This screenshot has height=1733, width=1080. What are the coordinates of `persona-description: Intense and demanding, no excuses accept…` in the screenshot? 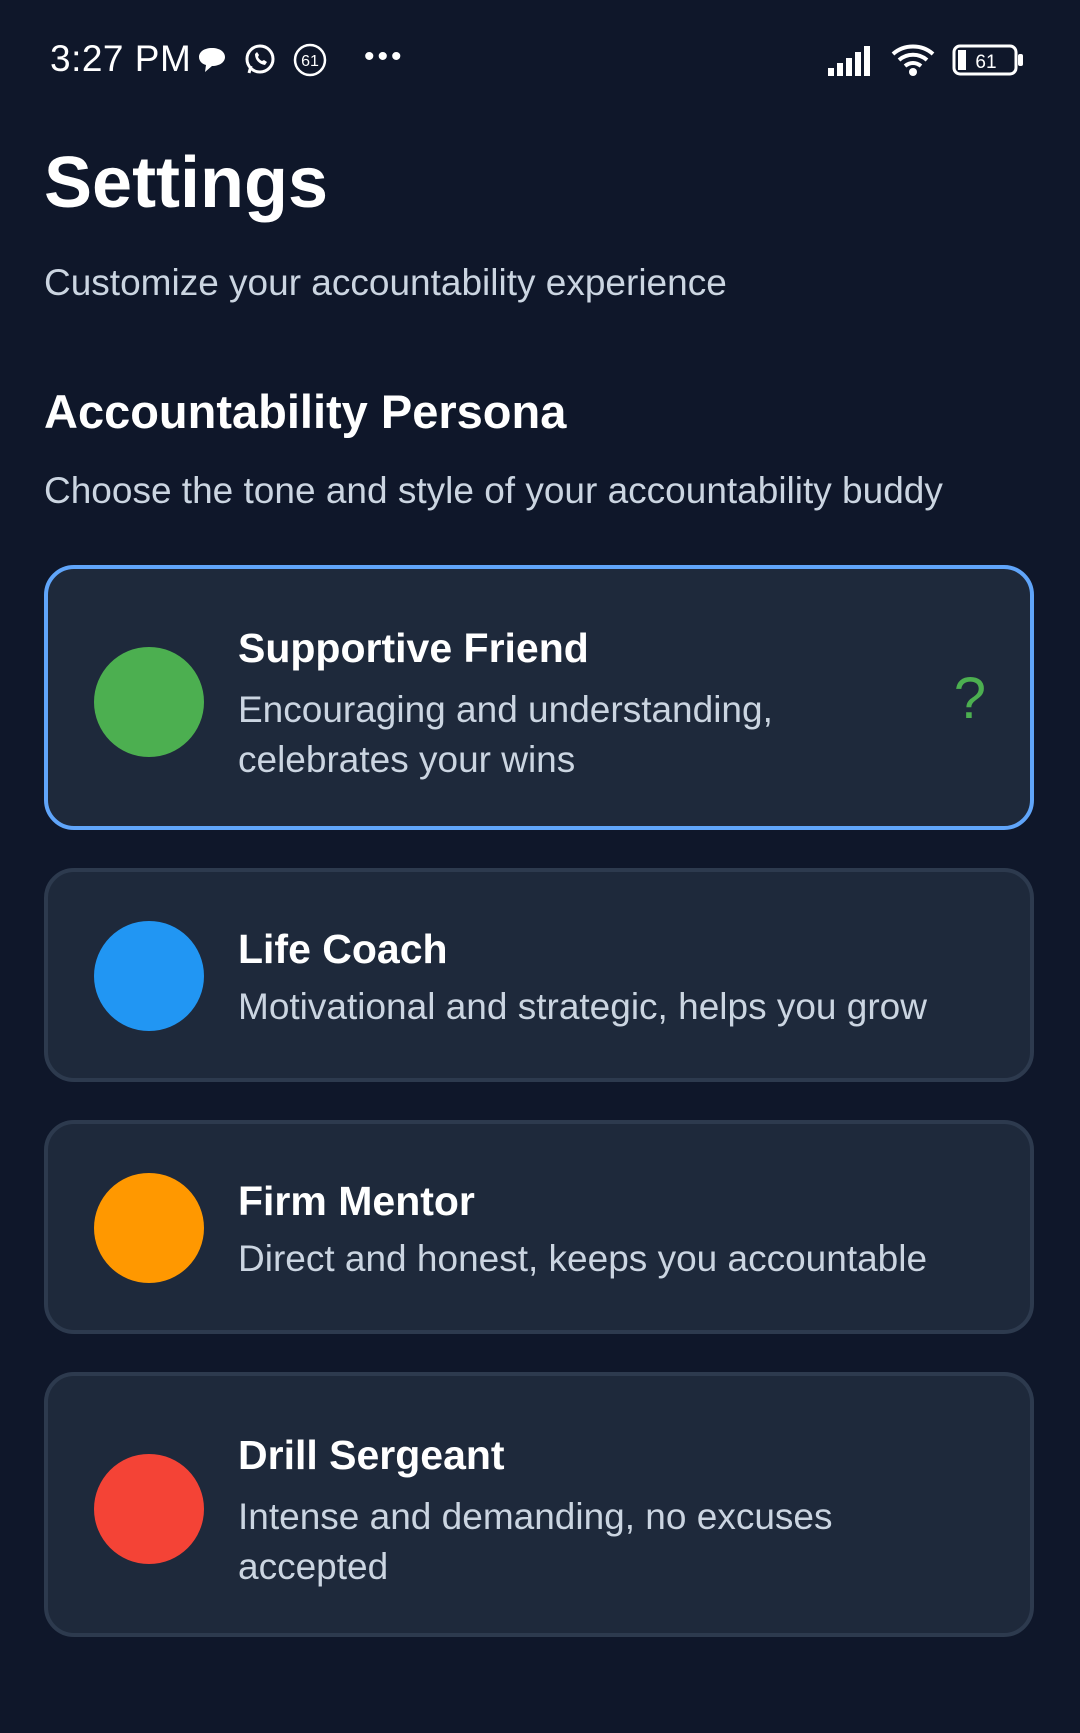 It's located at (535, 1541).